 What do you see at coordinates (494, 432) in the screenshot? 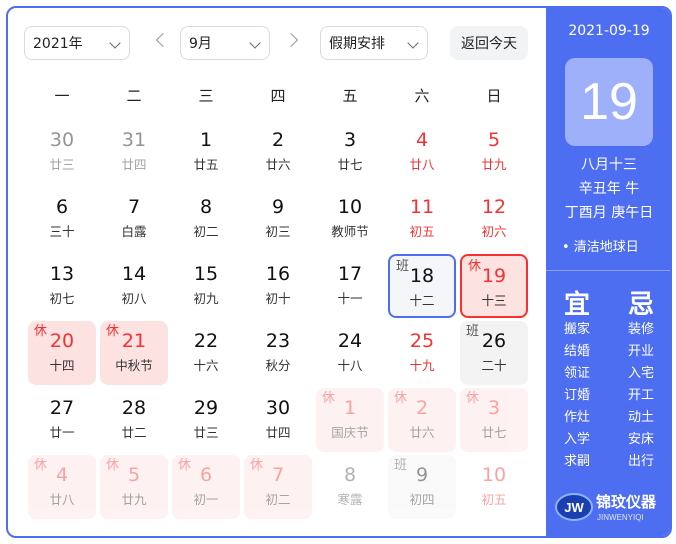
I see `lunar-day: 廿七` at bounding box center [494, 432].